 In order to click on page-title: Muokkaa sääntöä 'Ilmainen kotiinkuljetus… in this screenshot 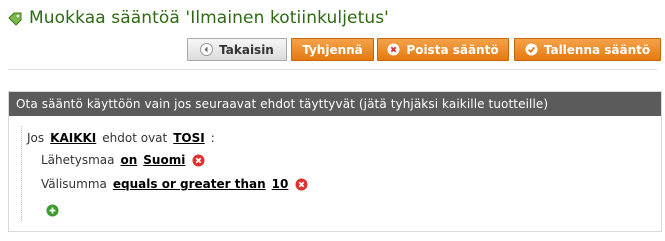, I will do `click(209, 18)`.